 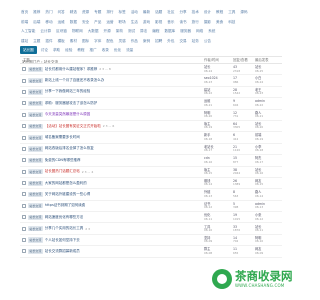 What do you see at coordinates (97, 22) in the screenshot?
I see `tag-link: 产品` at bounding box center [97, 22].